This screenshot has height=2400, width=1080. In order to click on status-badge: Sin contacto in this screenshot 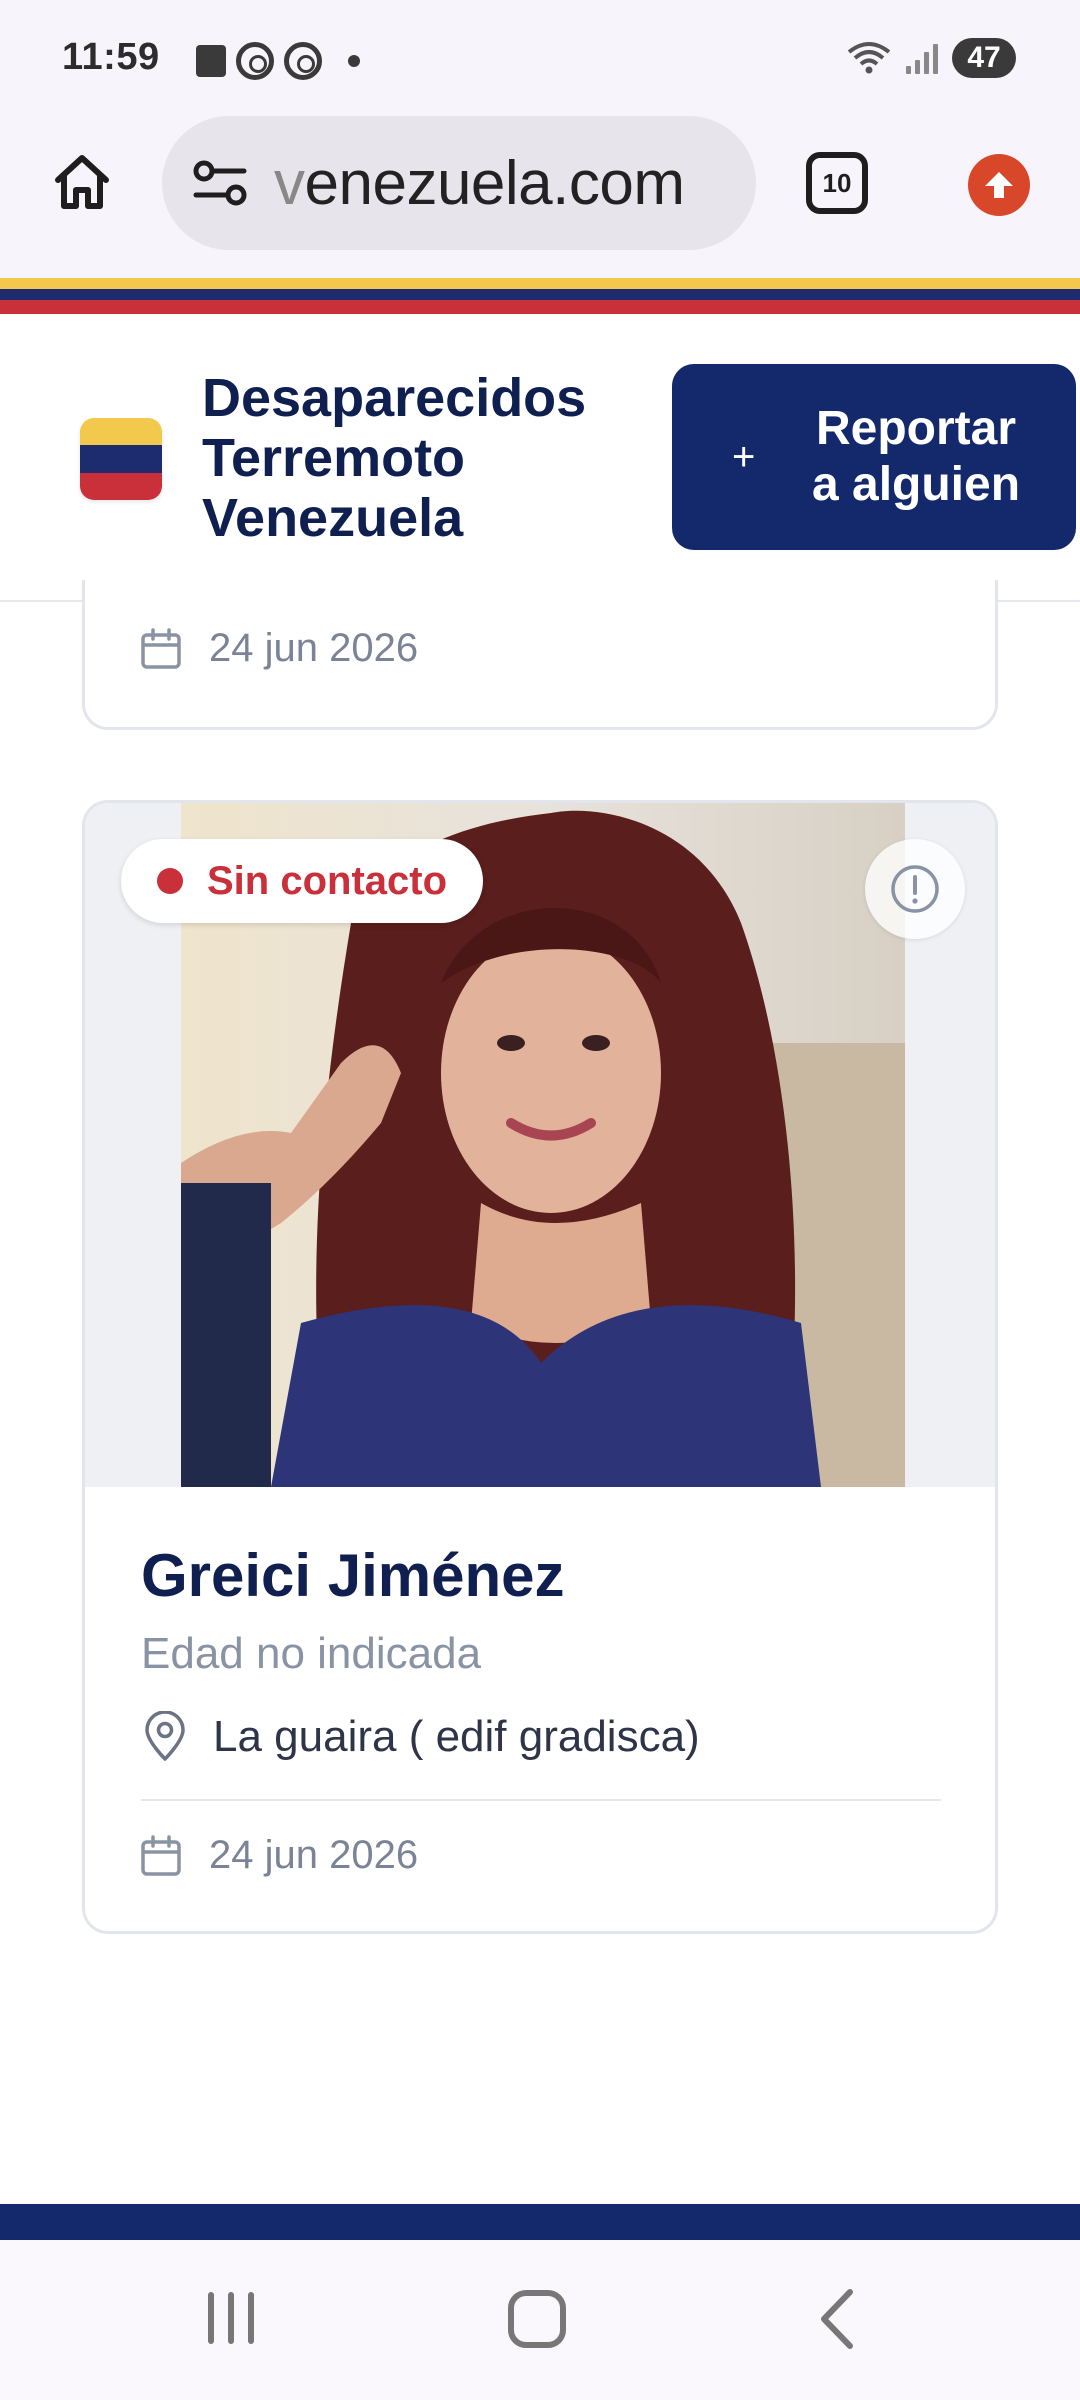, I will do `click(302, 881)`.